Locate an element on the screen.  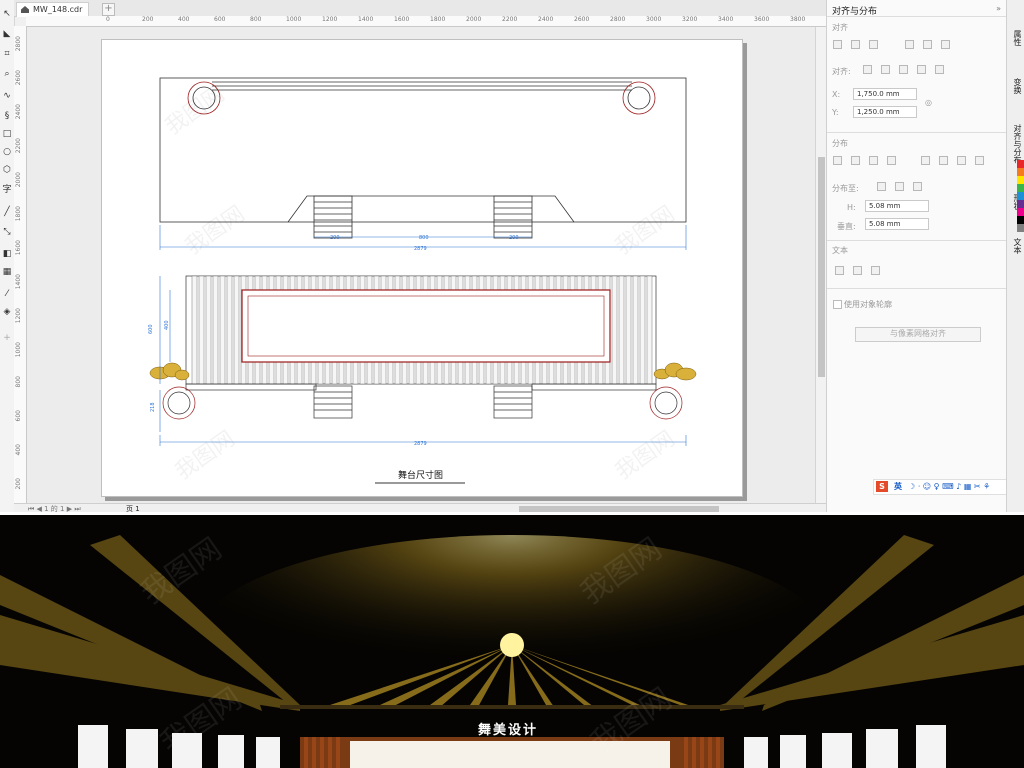
v-spacing-input: 5.08 mm is located at coordinates (897, 224).